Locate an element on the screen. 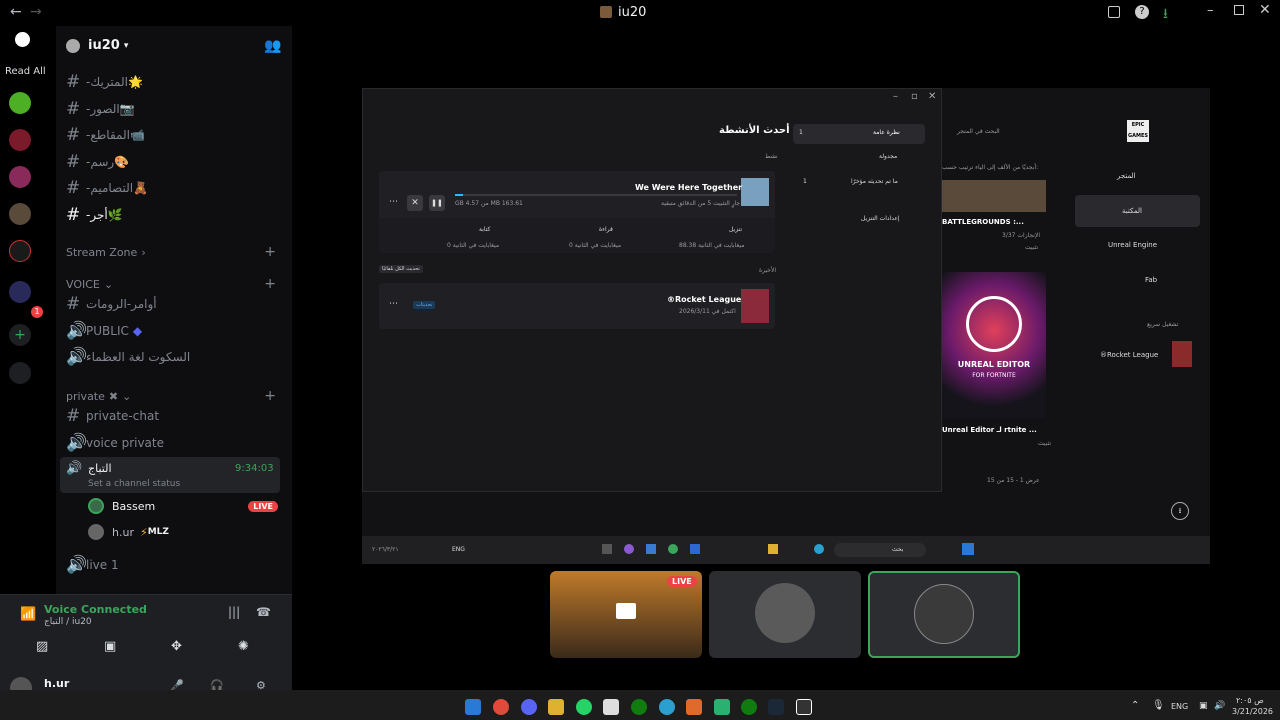  video-tile-speaking is located at coordinates (944, 614).